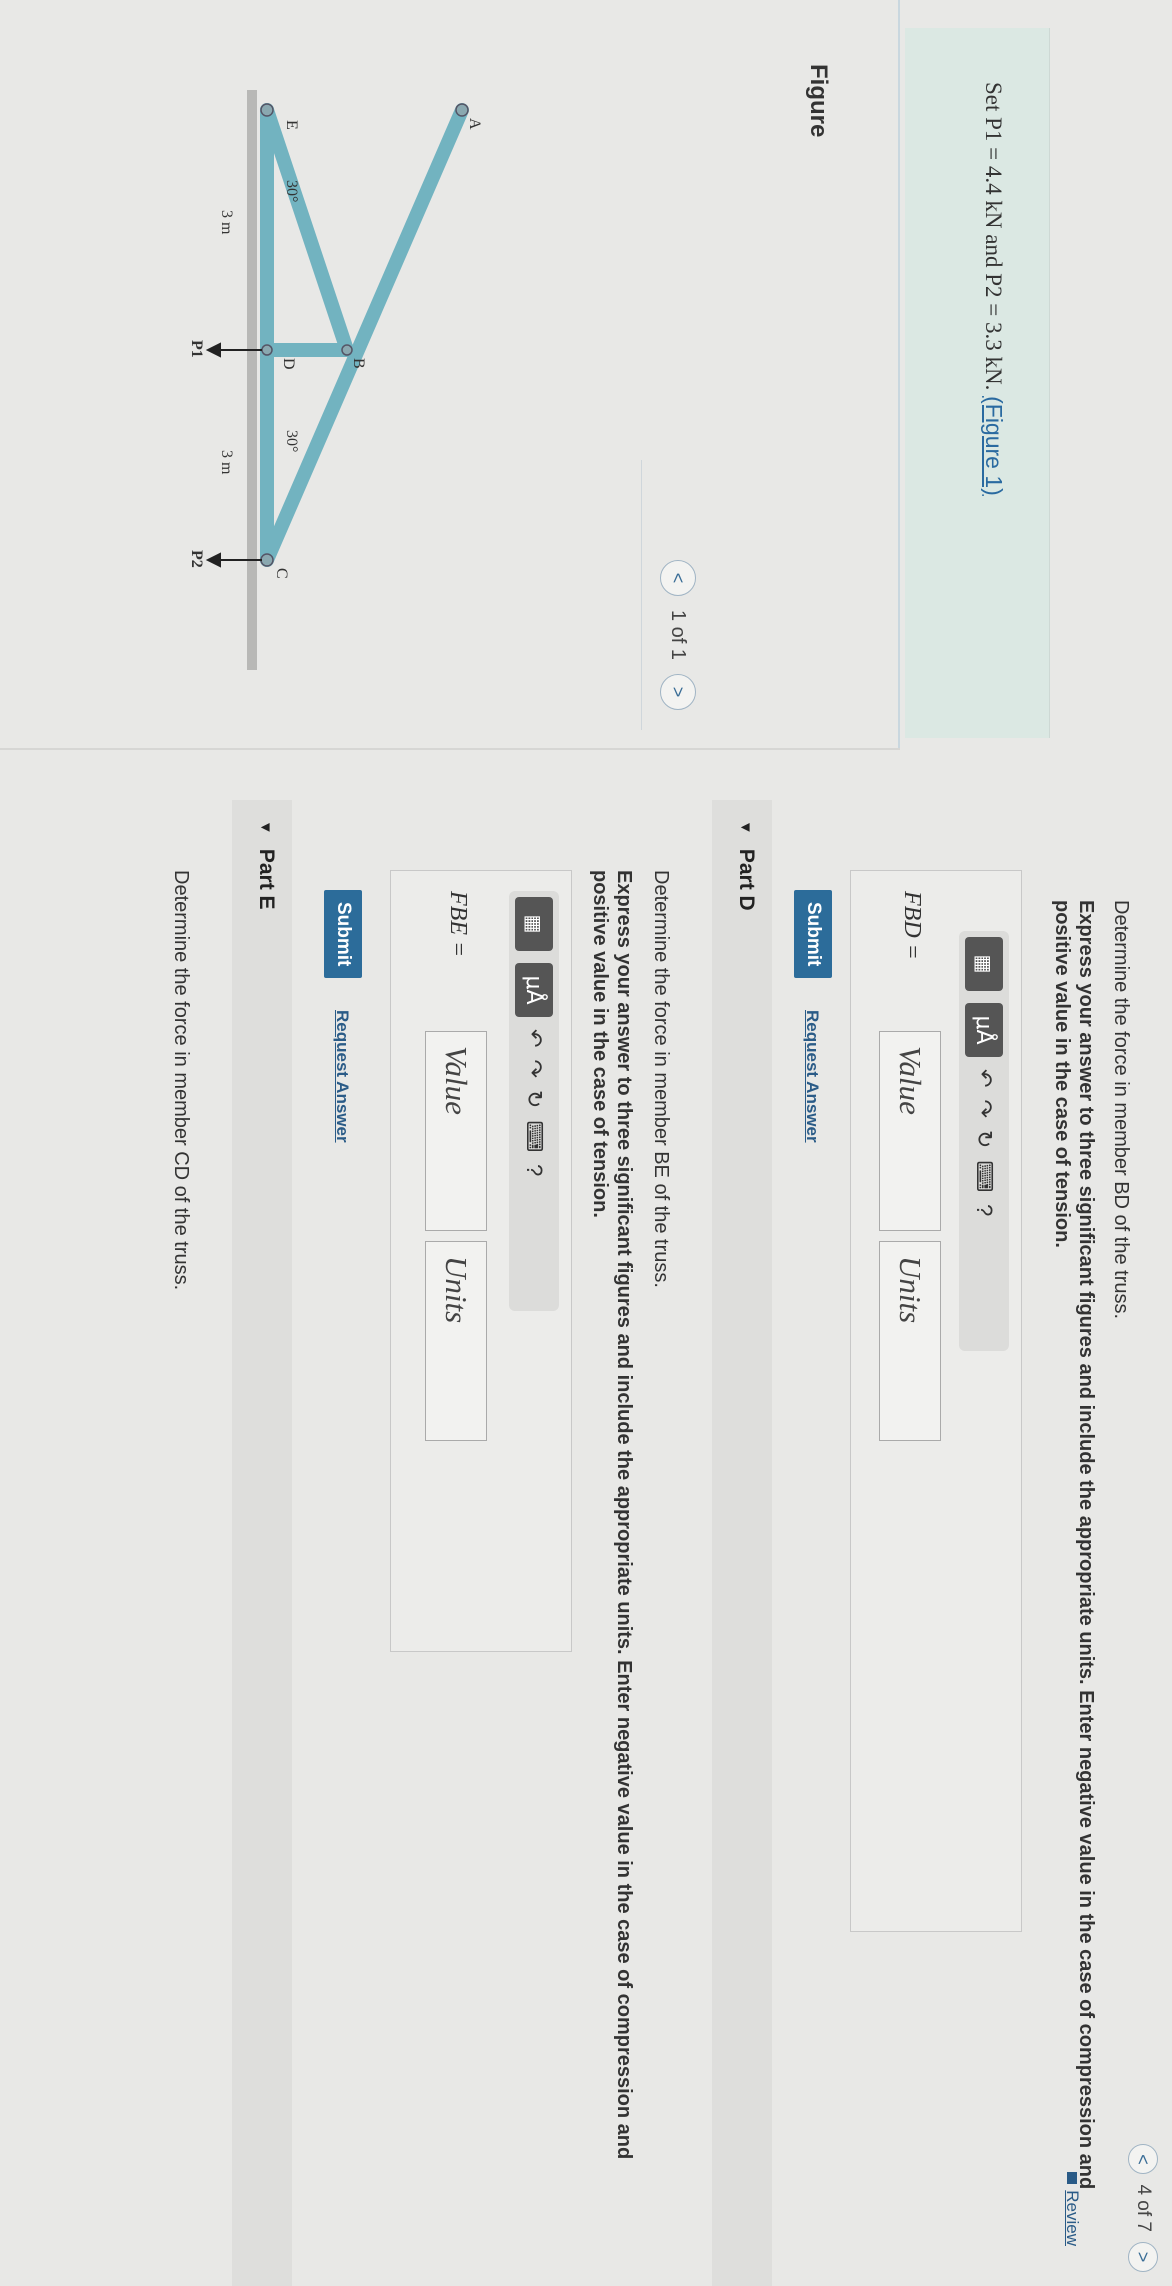  What do you see at coordinates (993, 251) in the screenshot?
I see `given-mid: and` at bounding box center [993, 251].